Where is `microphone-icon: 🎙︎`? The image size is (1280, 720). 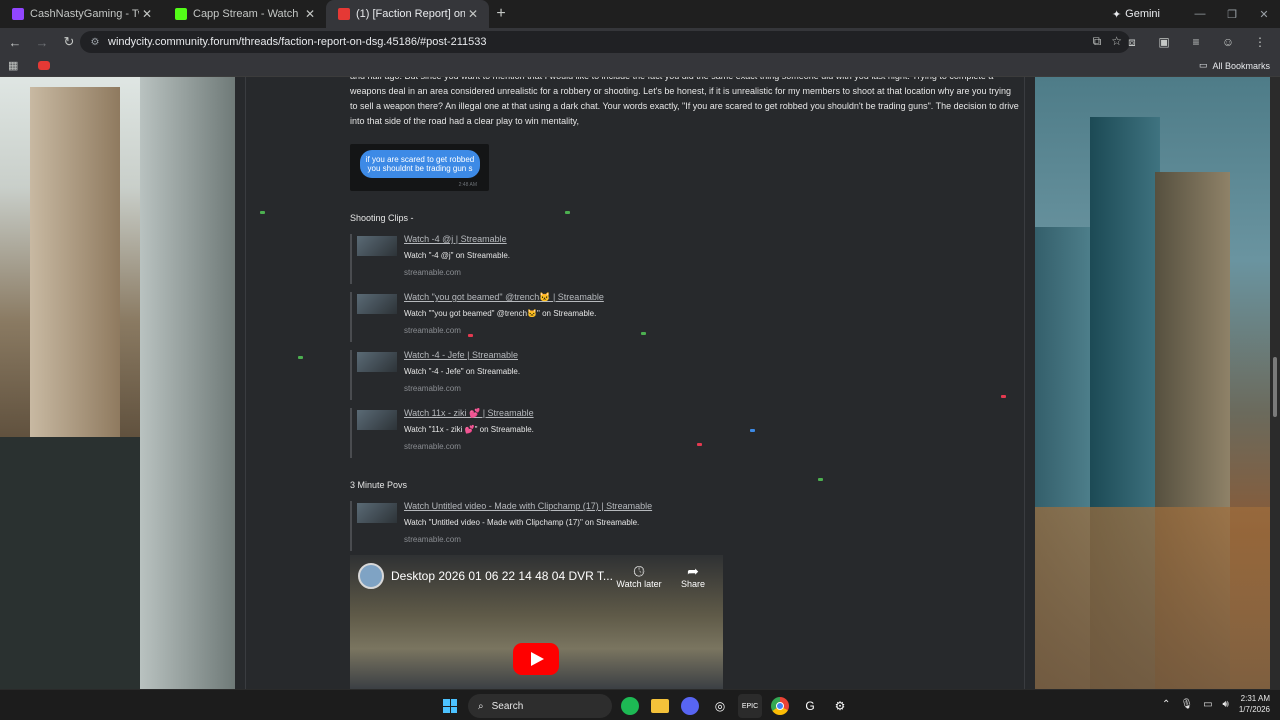 microphone-icon: 🎙︎ is located at coordinates (1186, 704).